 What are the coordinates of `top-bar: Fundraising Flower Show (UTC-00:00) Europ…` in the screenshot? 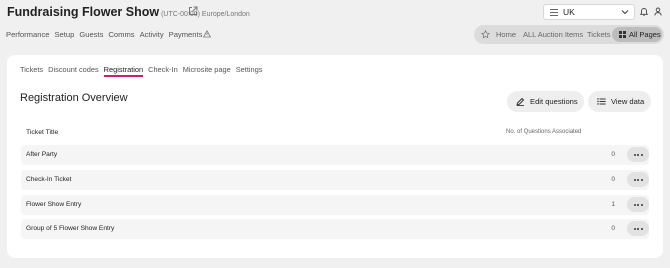 It's located at (335, 12).